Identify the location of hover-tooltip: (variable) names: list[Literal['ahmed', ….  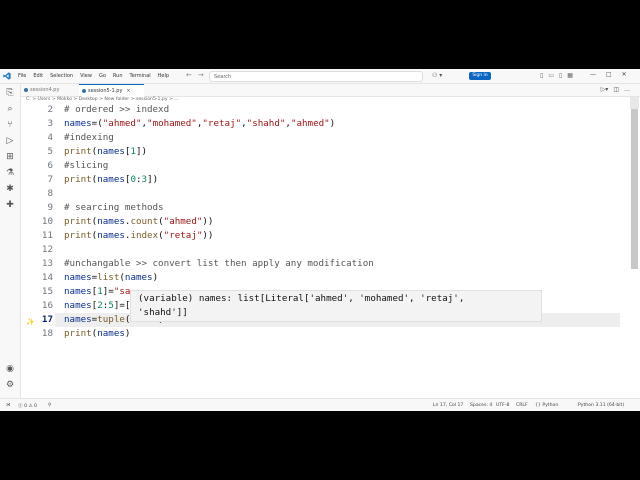
(336, 306).